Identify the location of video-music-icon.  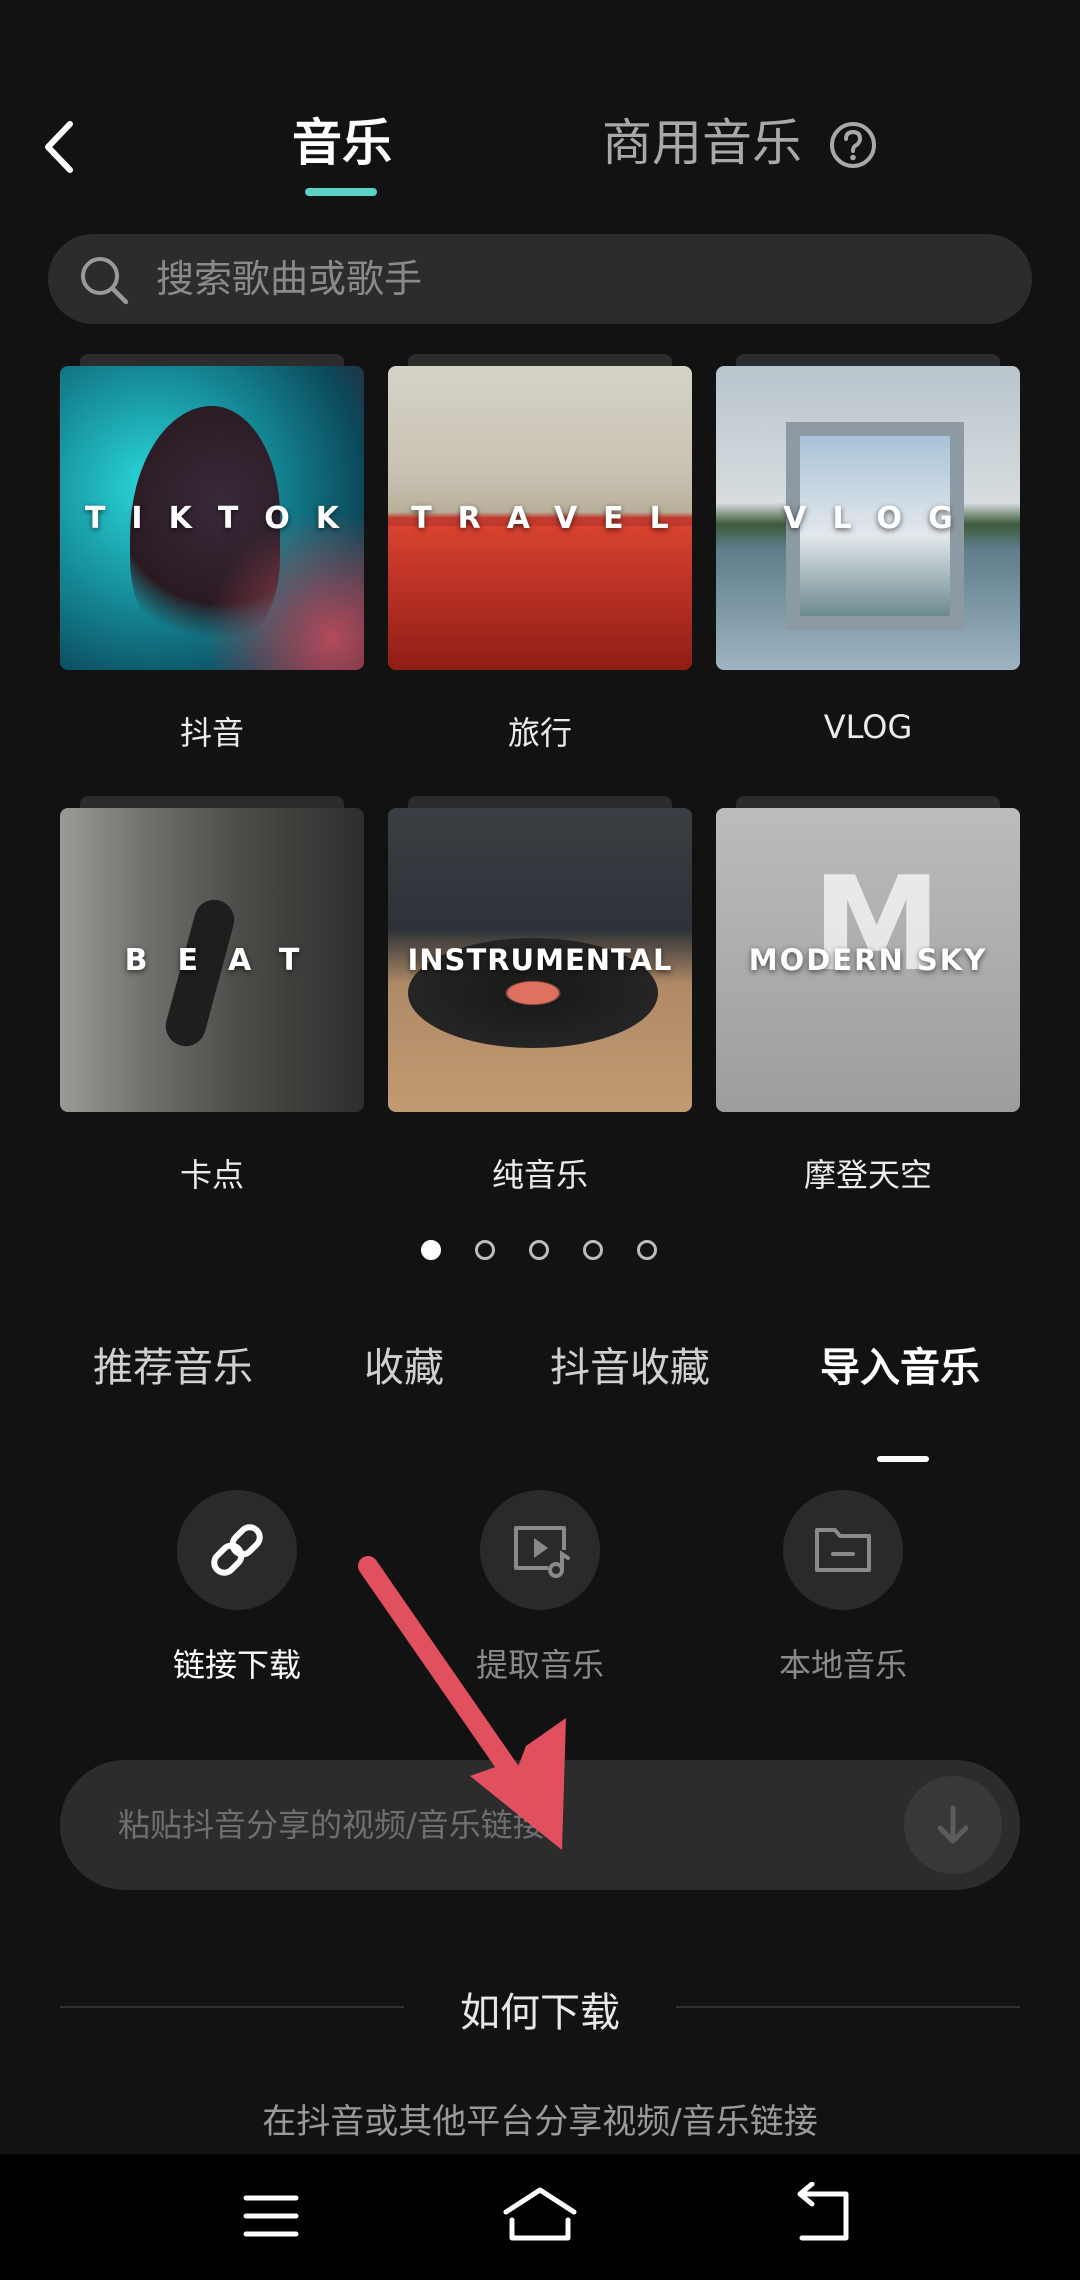
(542, 1552).